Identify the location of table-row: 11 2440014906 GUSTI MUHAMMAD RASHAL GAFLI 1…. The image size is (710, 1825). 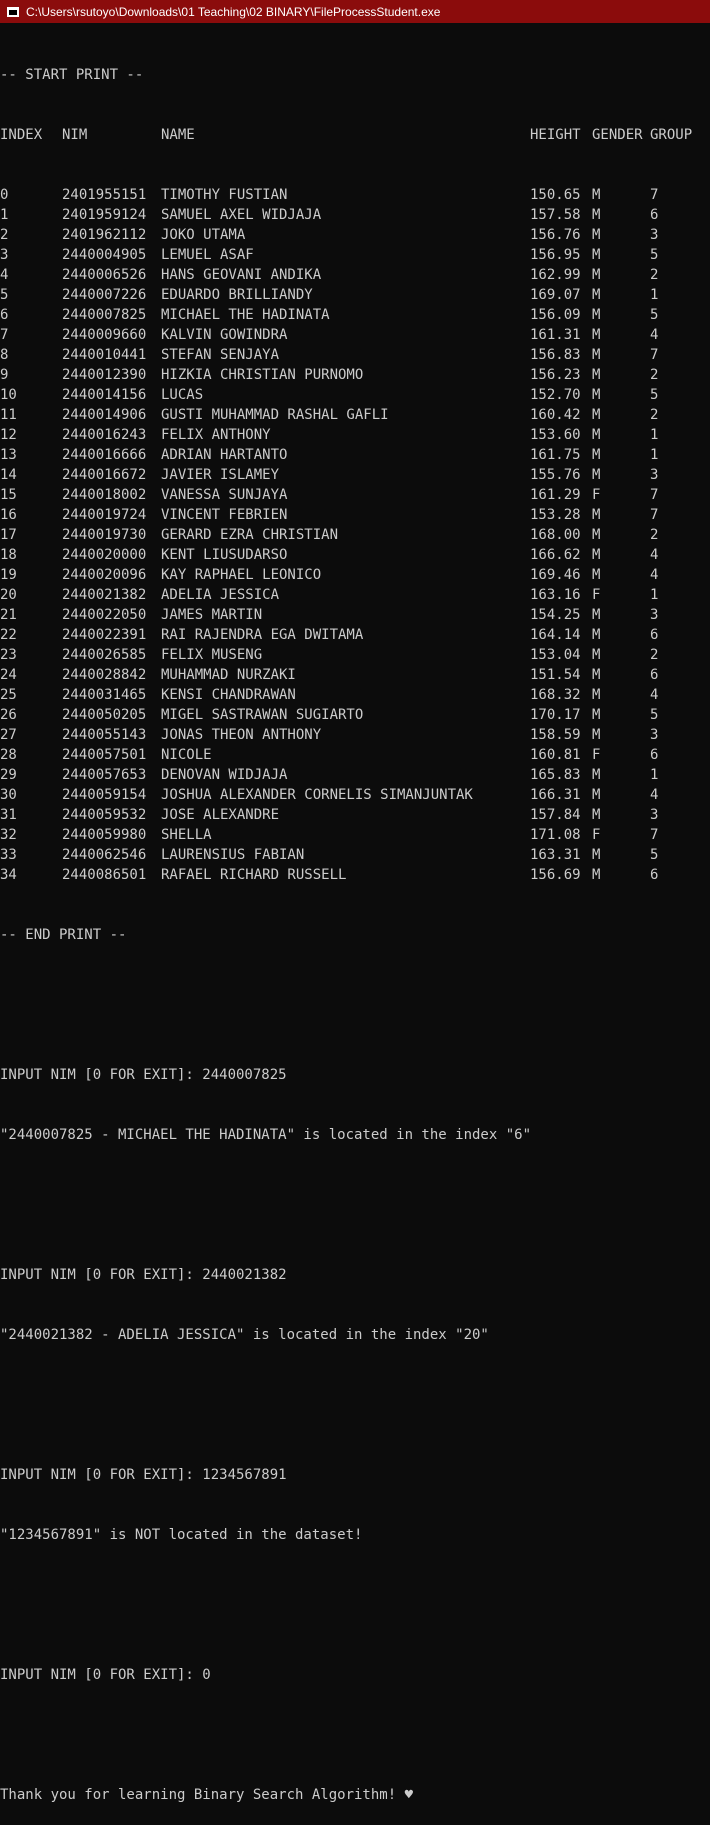
(355, 415).